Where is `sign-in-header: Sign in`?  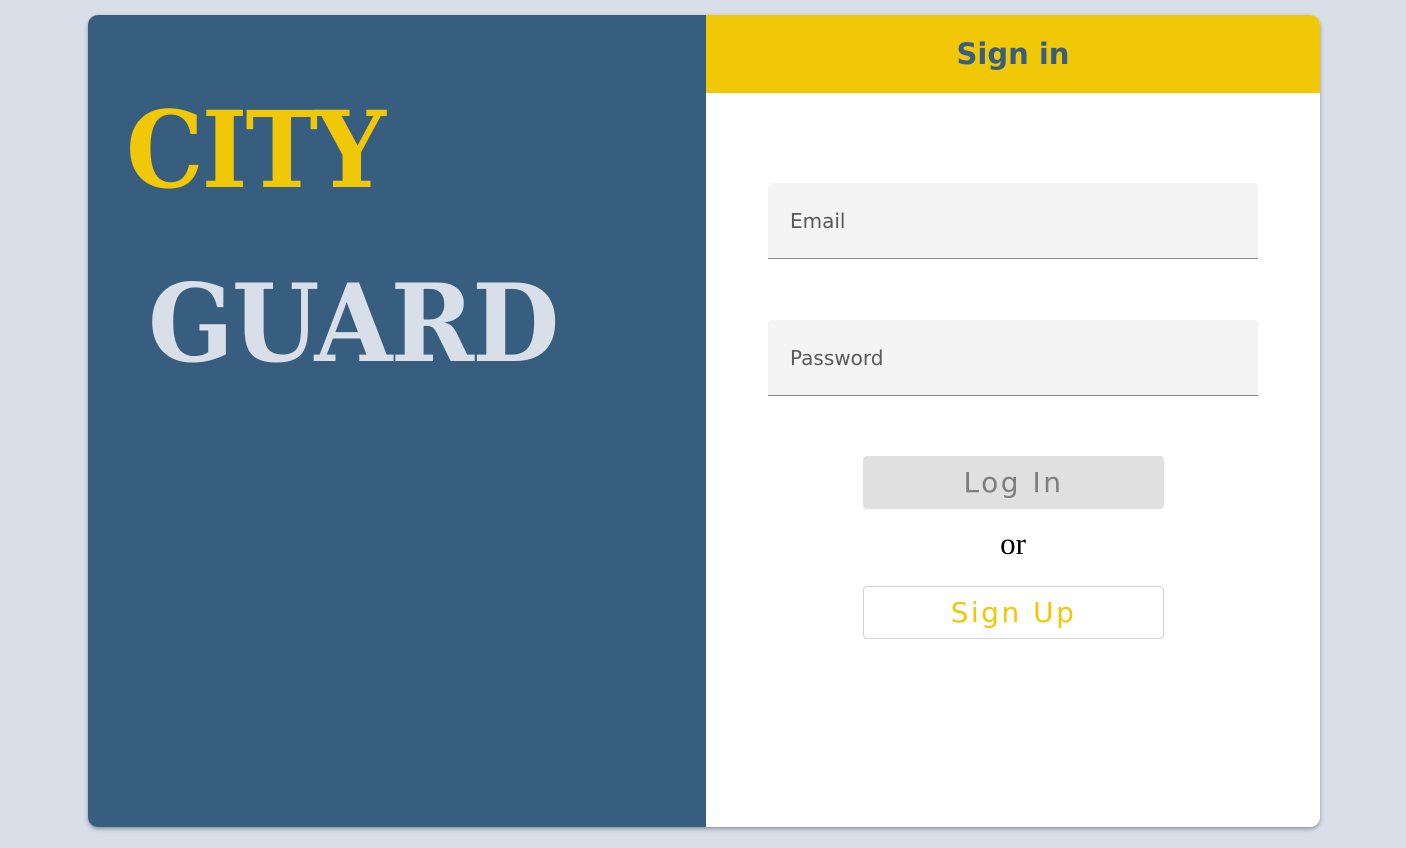 sign-in-header: Sign in is located at coordinates (1013, 54).